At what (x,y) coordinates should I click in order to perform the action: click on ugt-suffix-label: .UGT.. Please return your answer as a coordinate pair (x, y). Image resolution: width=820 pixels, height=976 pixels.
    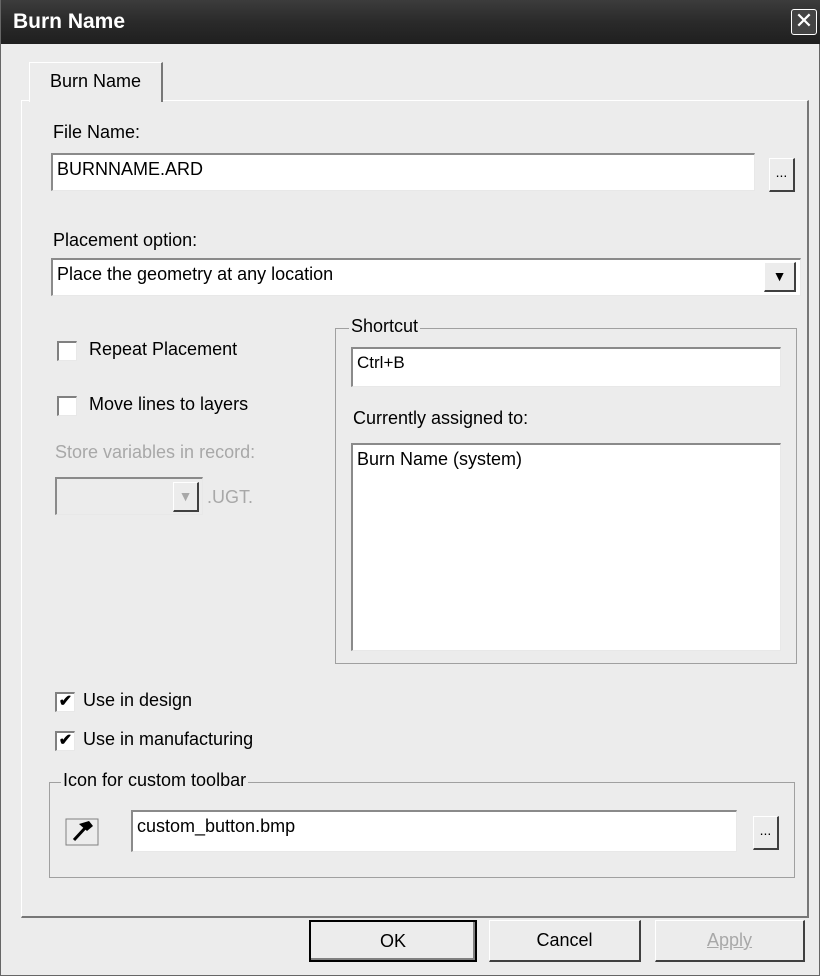
    Looking at the image, I should click on (230, 497).